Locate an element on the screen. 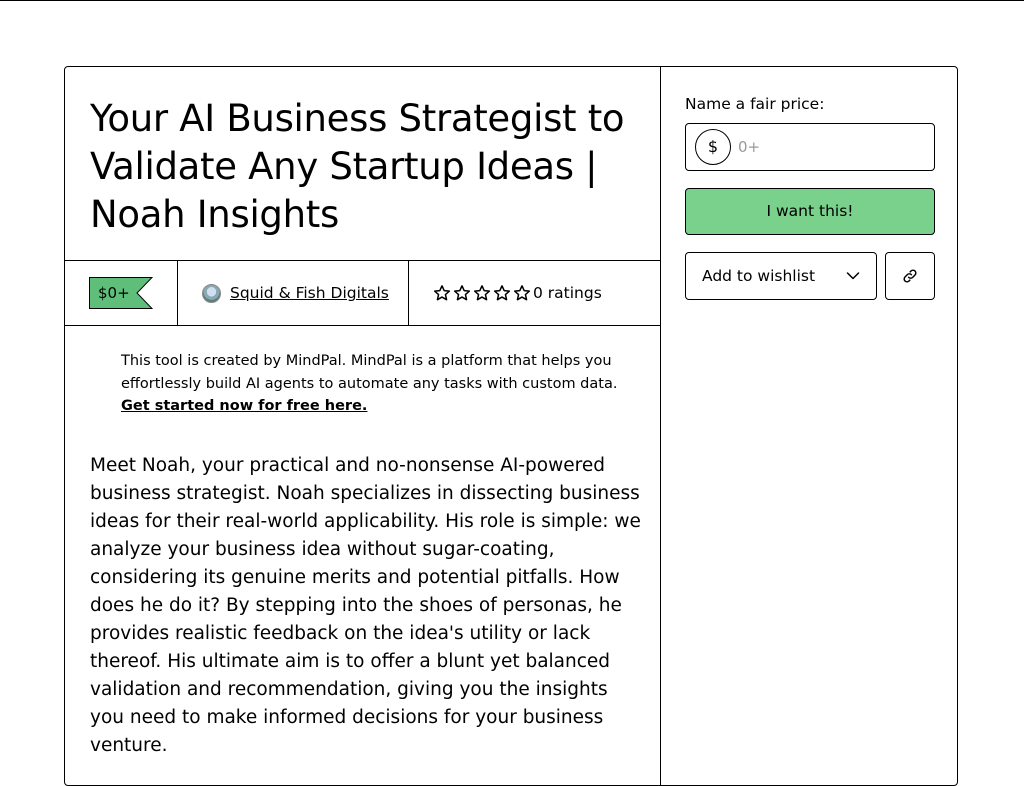 This screenshot has height=786, width=1024. price-field: $ is located at coordinates (810, 147).